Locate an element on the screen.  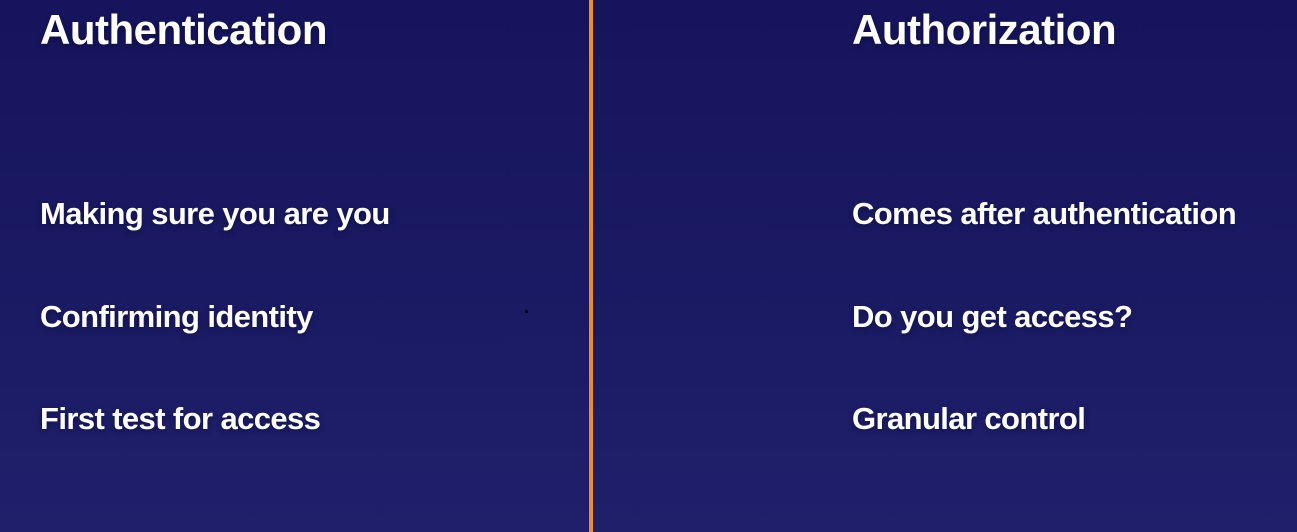
authentication-point: Making sure you are you is located at coordinates (215, 213).